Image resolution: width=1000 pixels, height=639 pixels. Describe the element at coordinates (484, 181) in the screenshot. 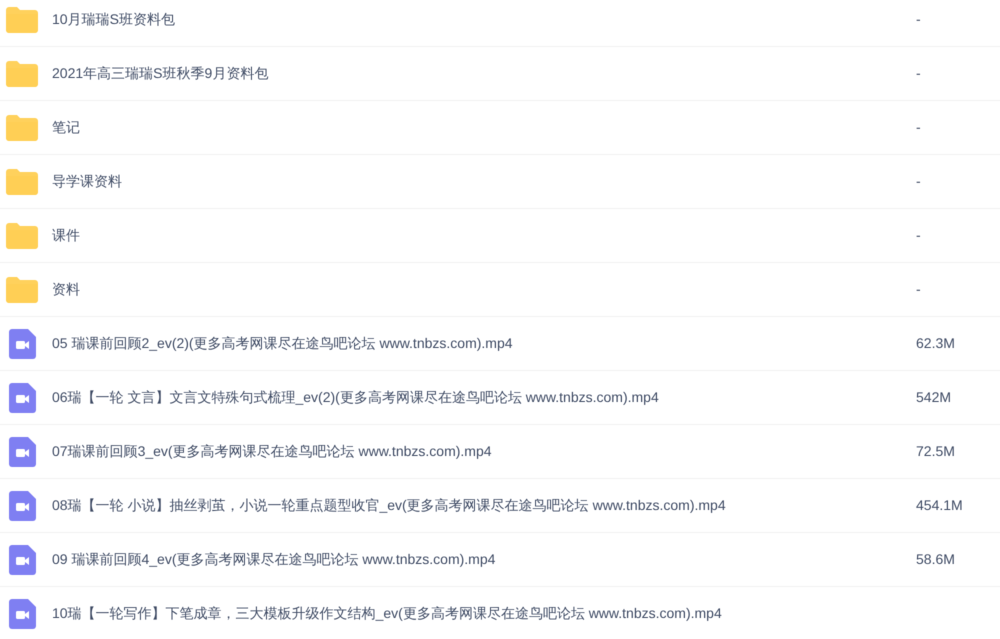

I see `file-name: 导学课资料` at that location.